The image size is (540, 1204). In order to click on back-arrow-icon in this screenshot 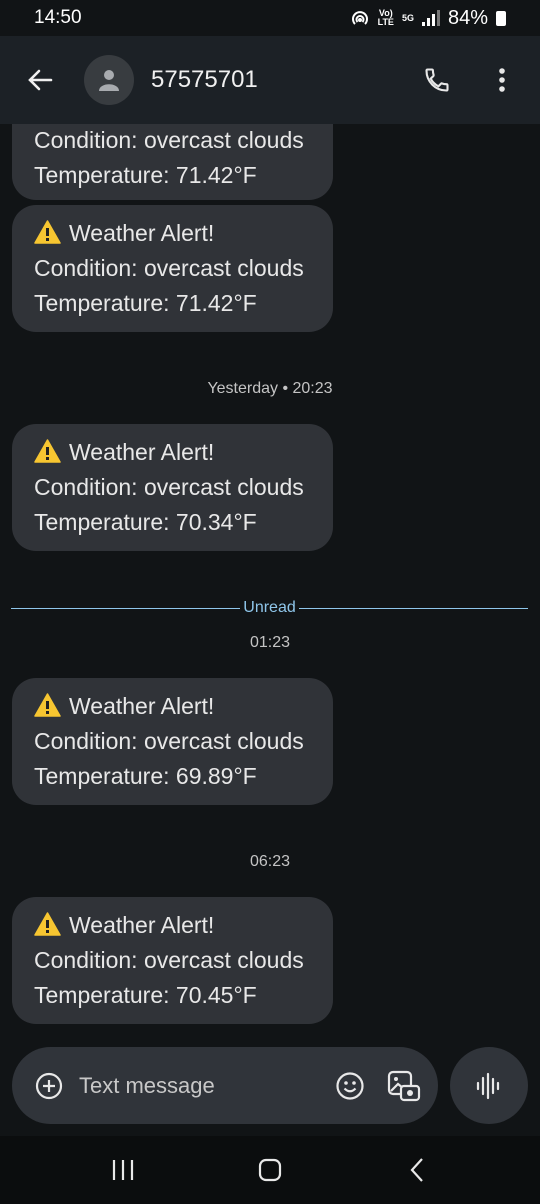, I will do `click(40, 80)`.